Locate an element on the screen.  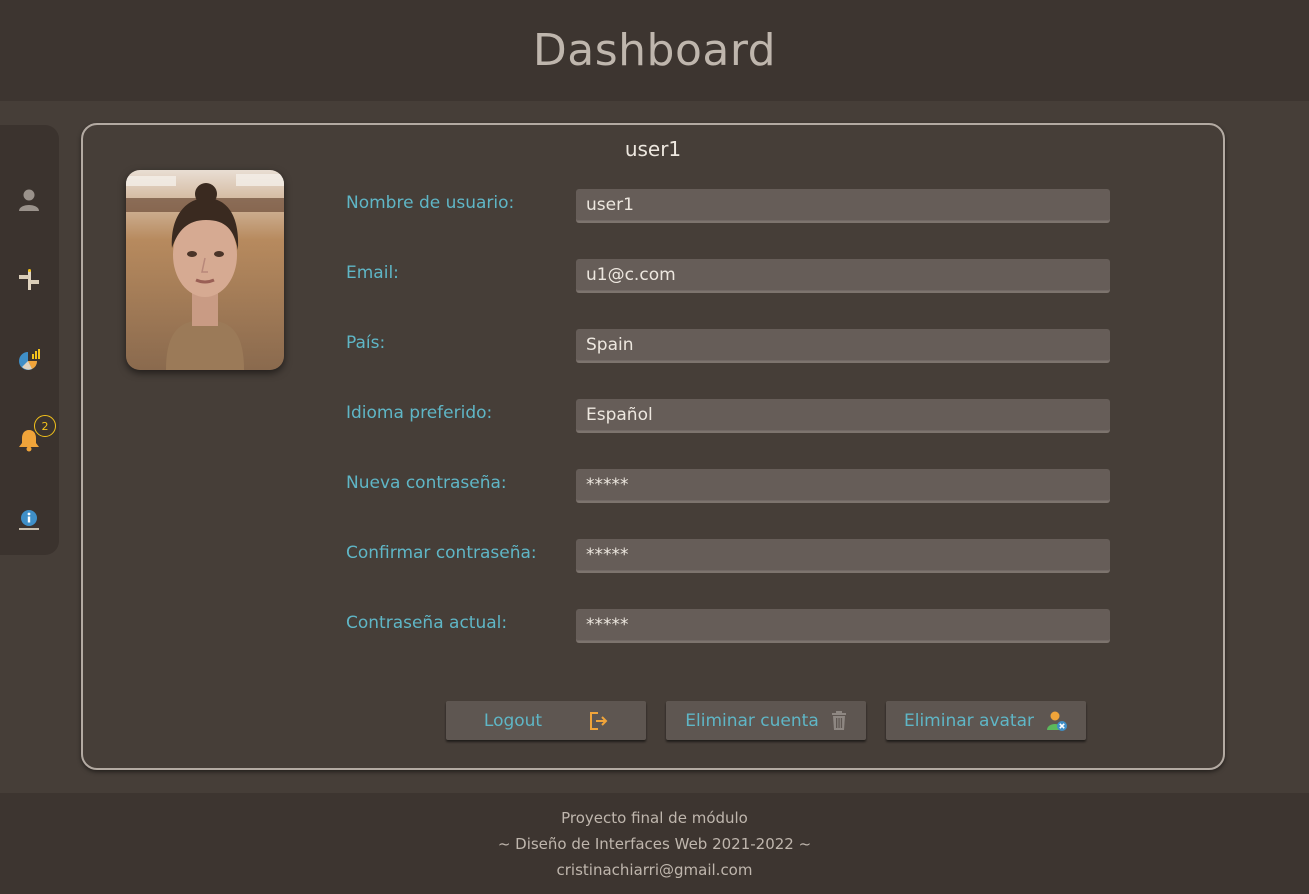
field-username: Nombre de usuario: is located at coordinates (746, 206).